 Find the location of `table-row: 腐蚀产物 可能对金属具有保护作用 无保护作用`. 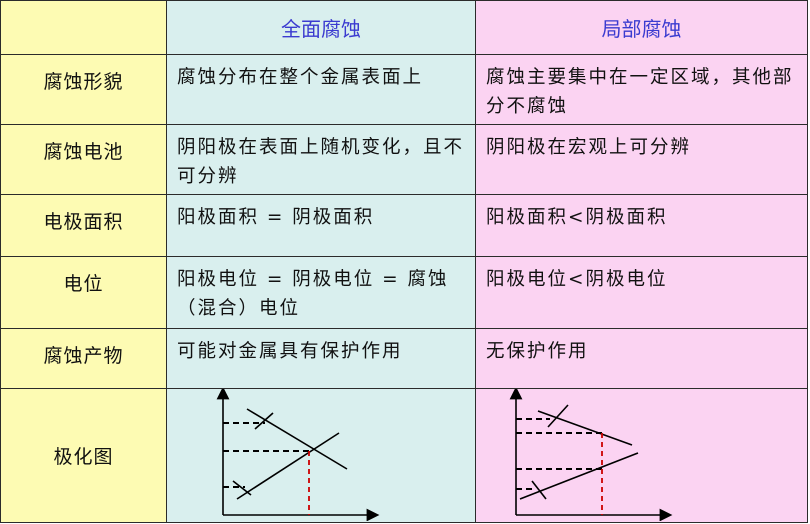

table-row: 腐蚀产物 可能对金属具有保护作用 无保护作用 is located at coordinates (404, 358).